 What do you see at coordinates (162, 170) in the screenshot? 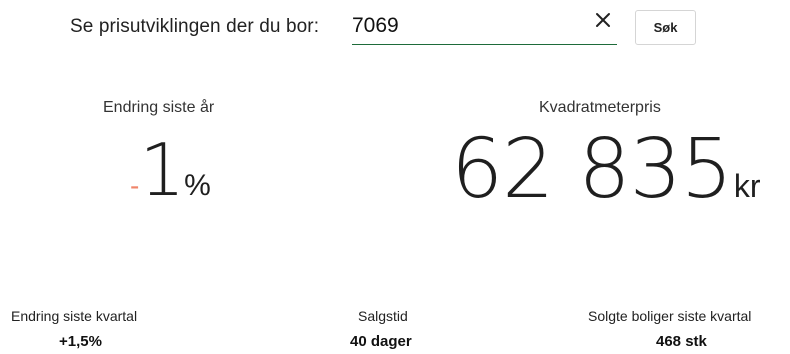
I see `year-change-number: 1` at bounding box center [162, 170].